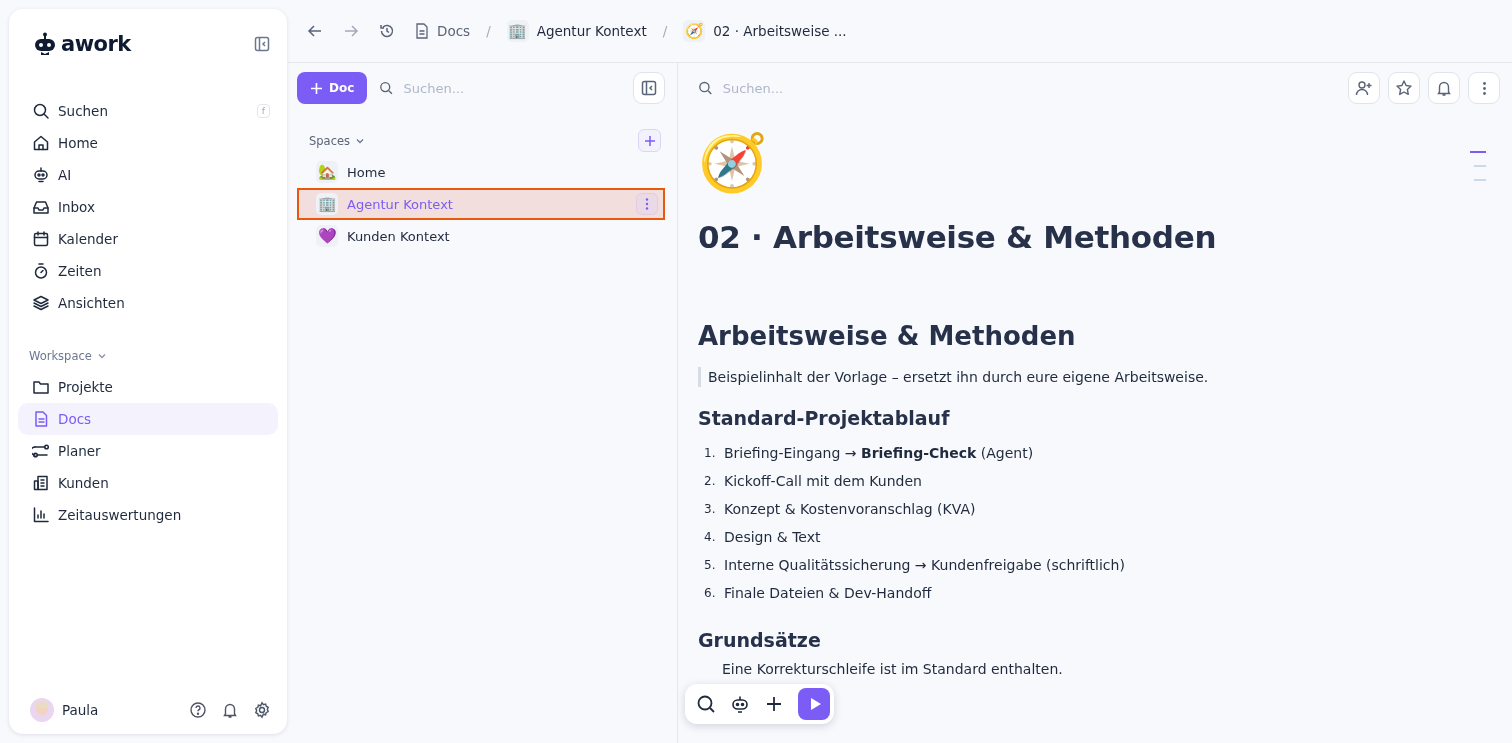 The width and height of the screenshot is (1512, 743). Describe the element at coordinates (454, 31) in the screenshot. I see `breadcrumb-link: Docs` at that location.